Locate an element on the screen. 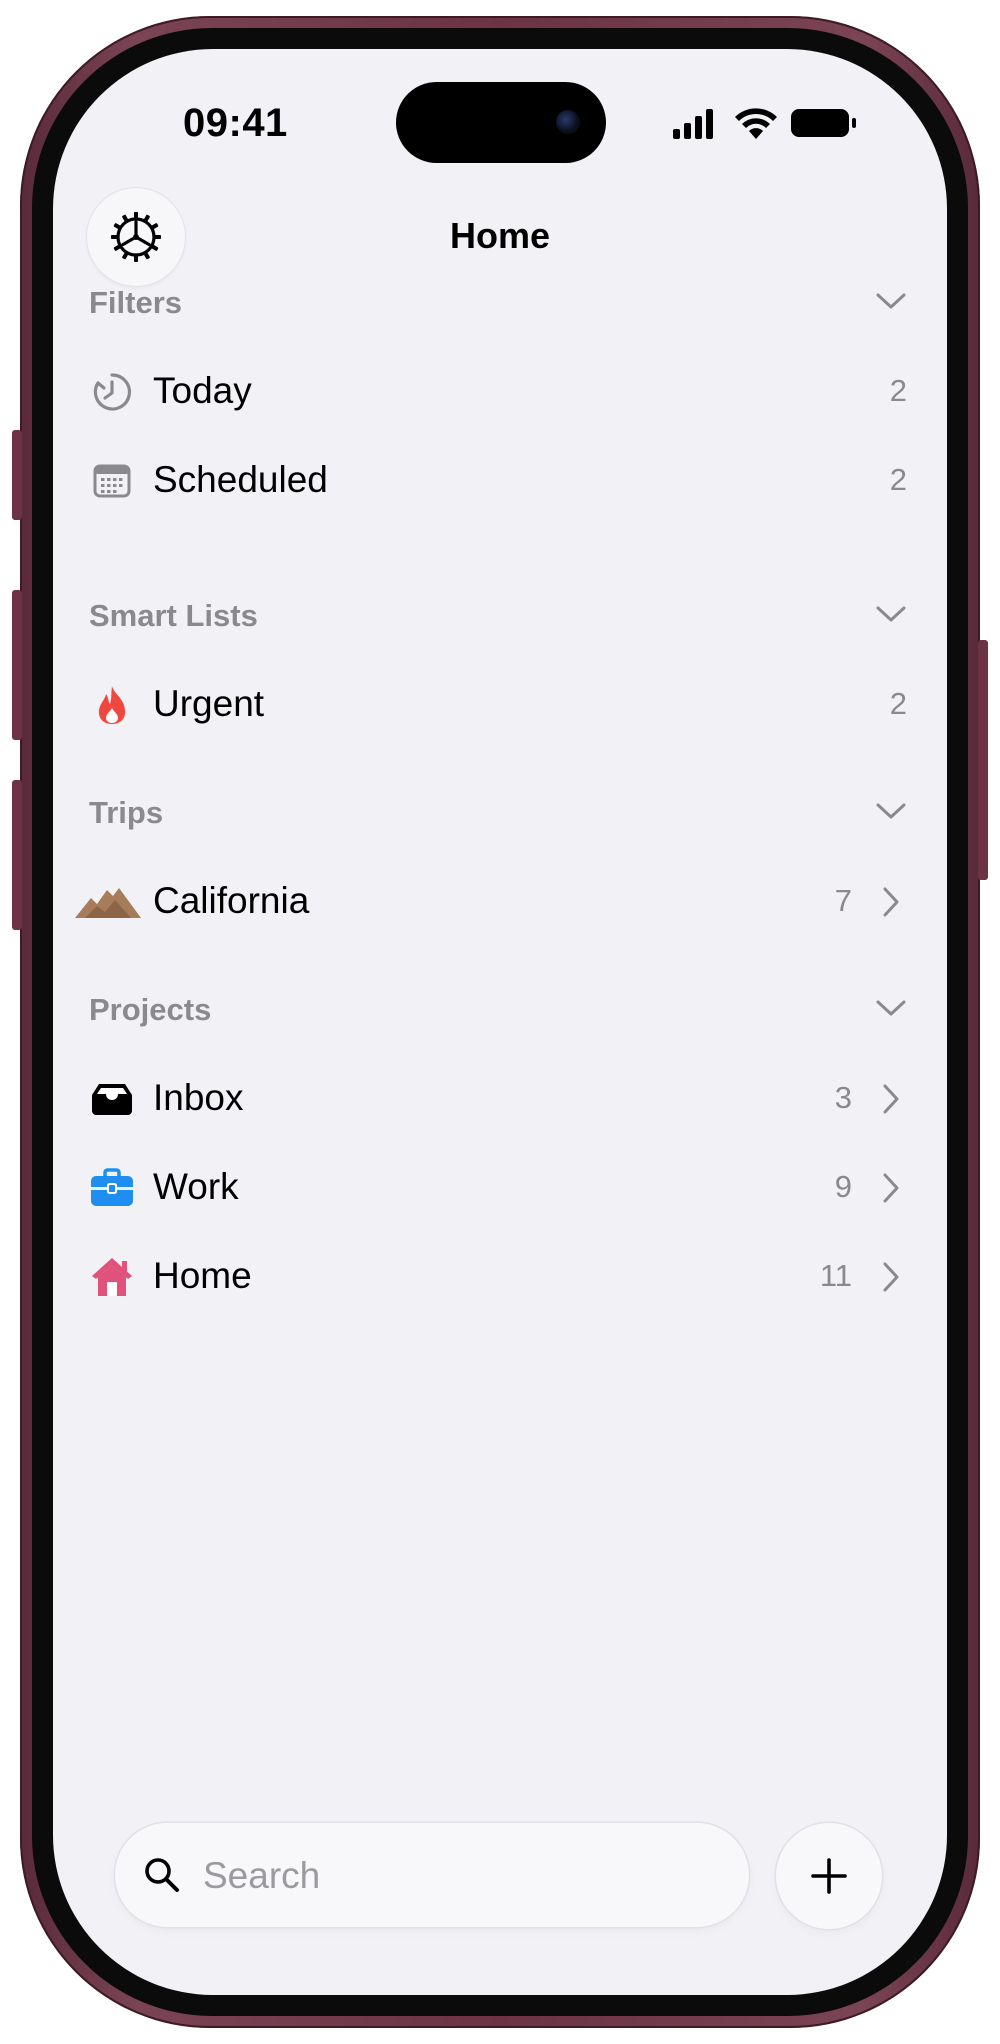 This screenshot has height=2044, width=1000. search-input: Search is located at coordinates (432, 1875).